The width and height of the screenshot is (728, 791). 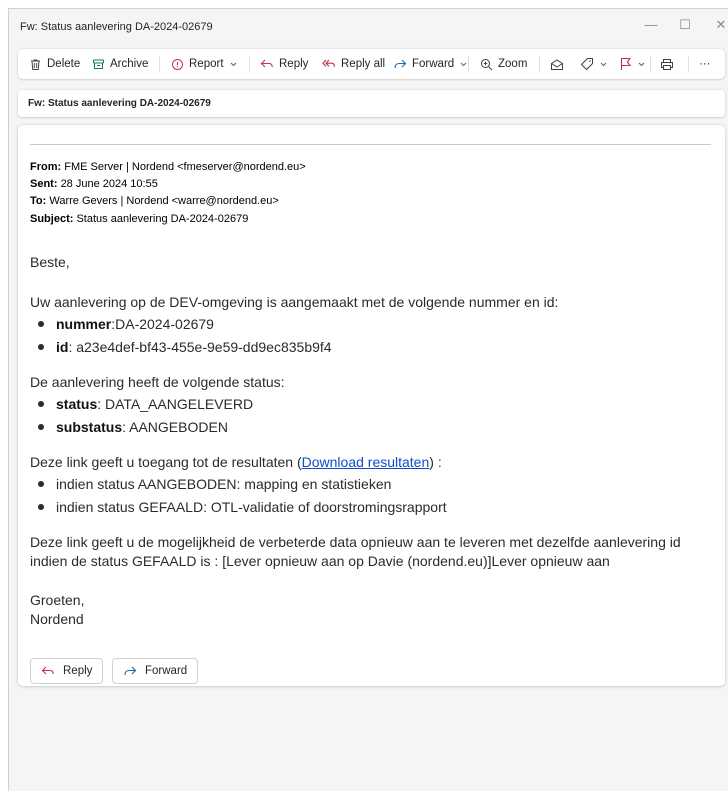 What do you see at coordinates (651, 25) in the screenshot?
I see `minimize-button: —` at bounding box center [651, 25].